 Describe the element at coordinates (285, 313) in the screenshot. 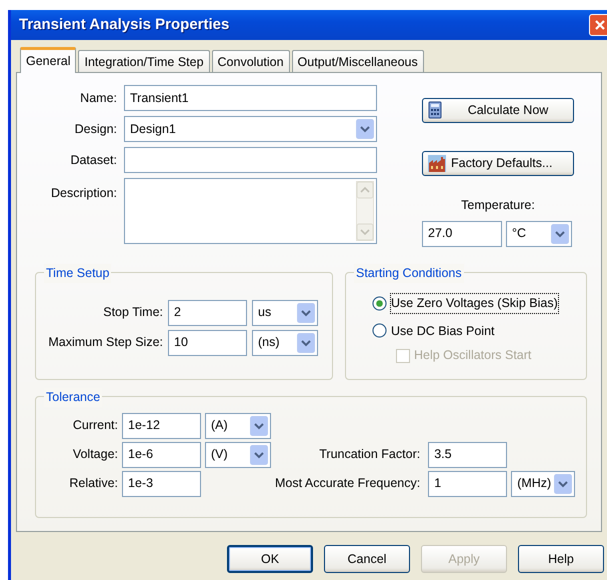

I see `unit-dropdown: us` at that location.